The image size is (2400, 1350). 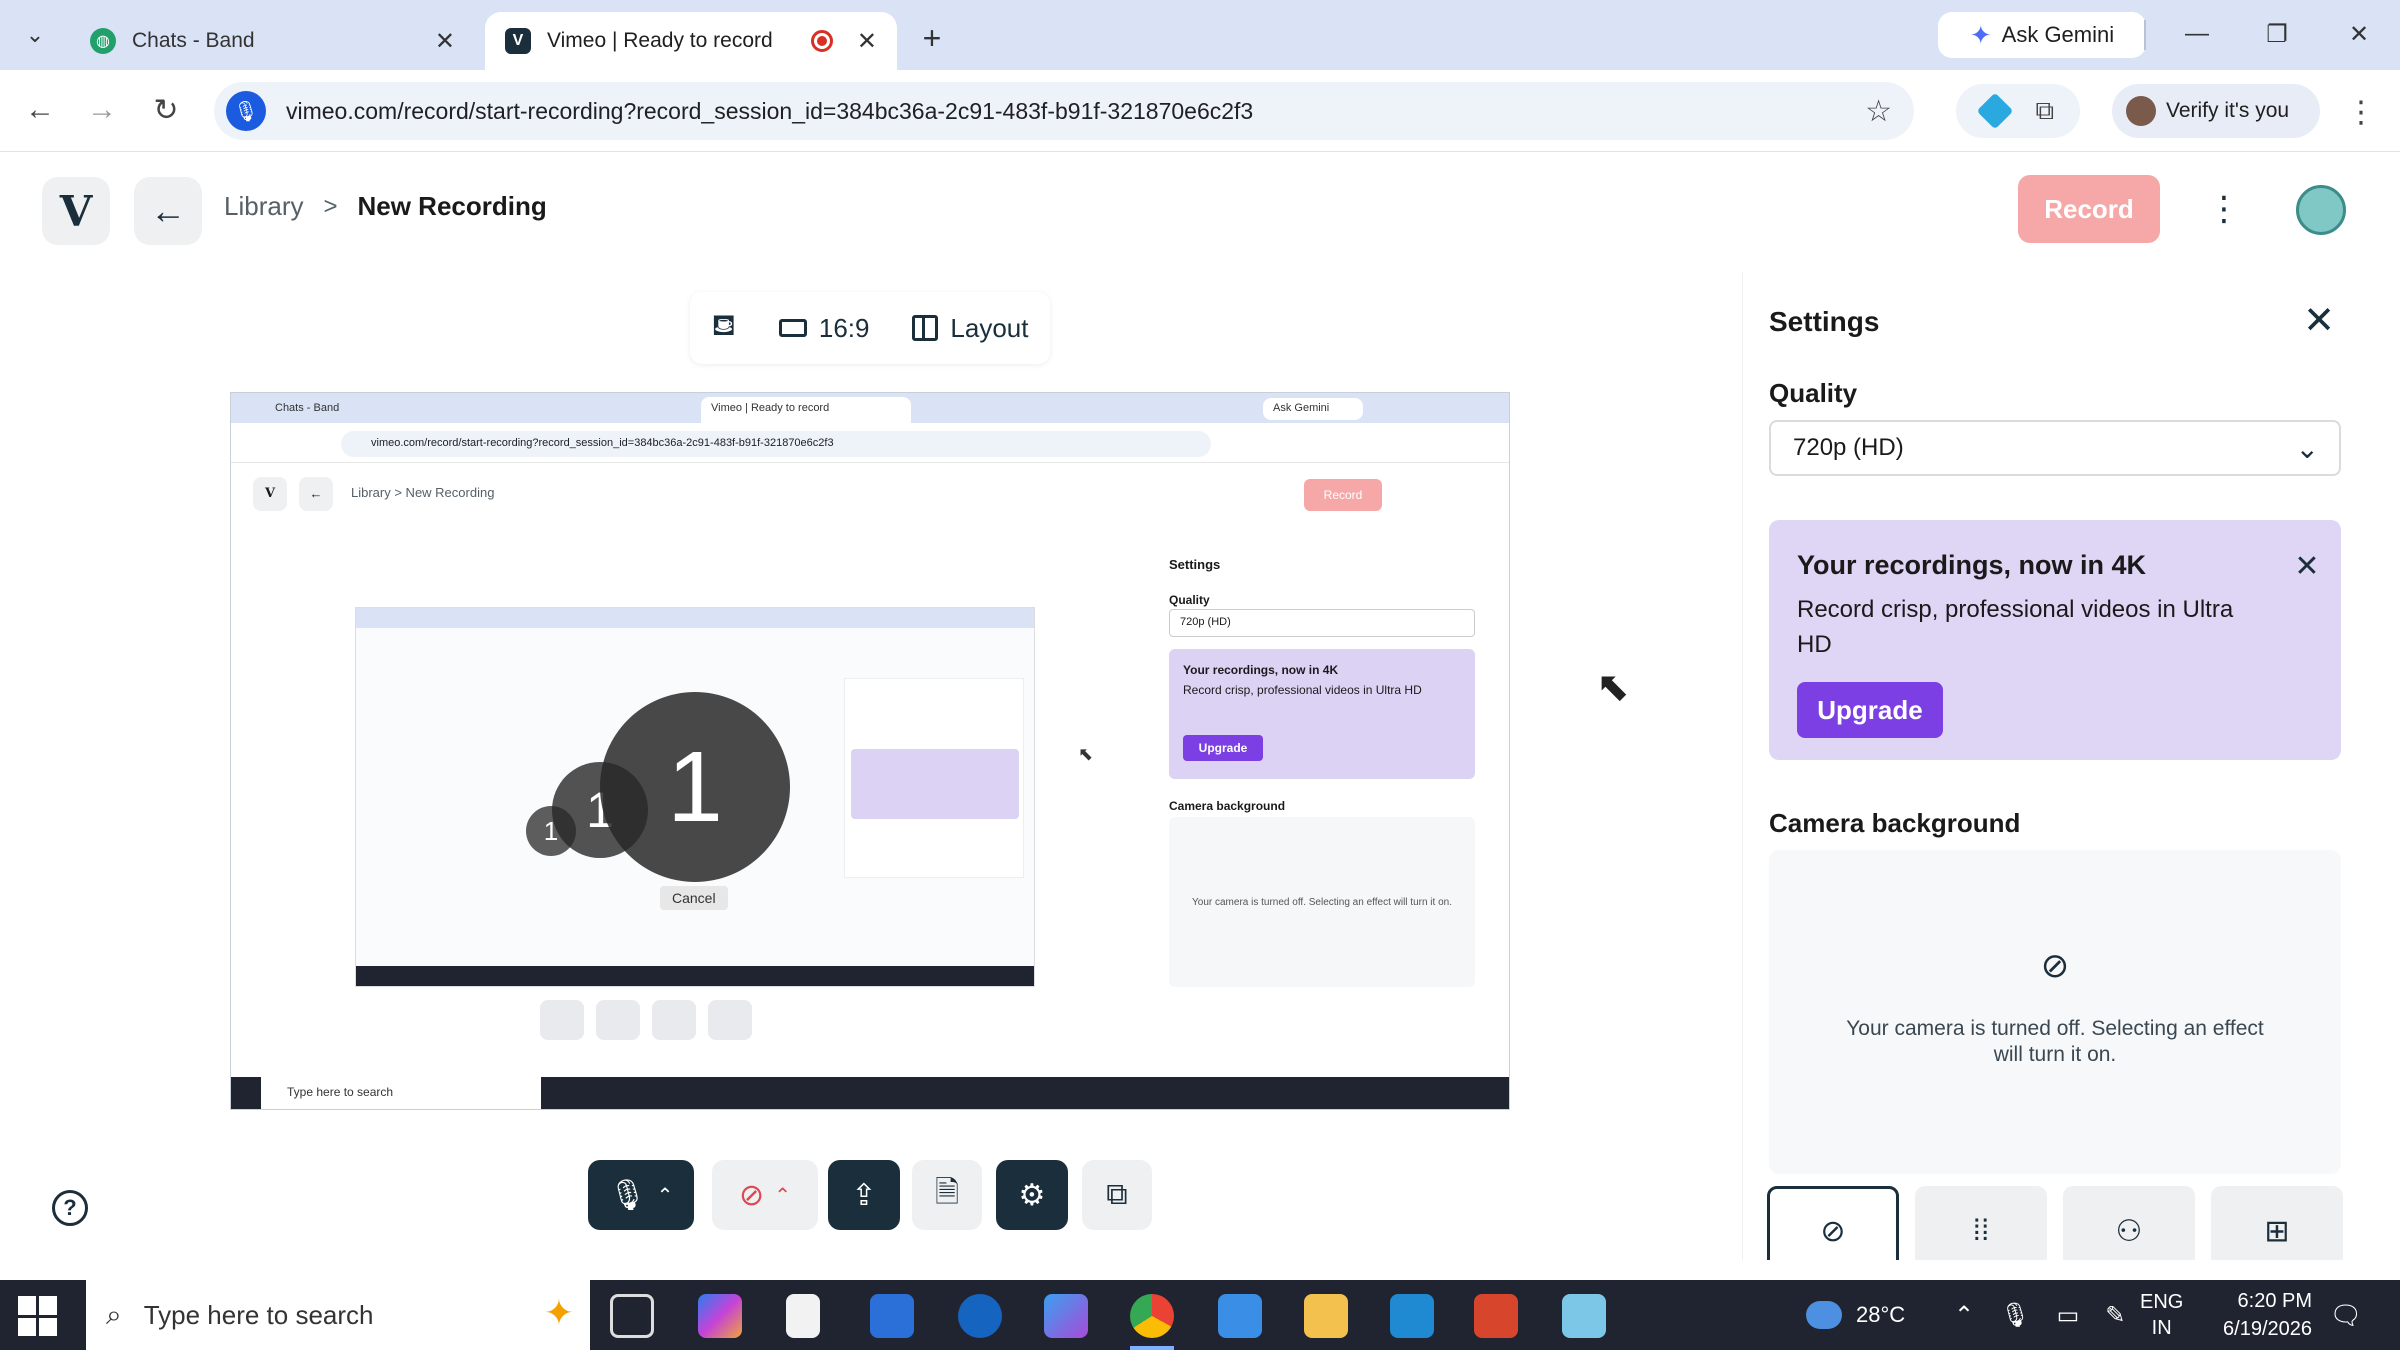 I want to click on remote-desktop-icon, so click(x=1240, y=1316).